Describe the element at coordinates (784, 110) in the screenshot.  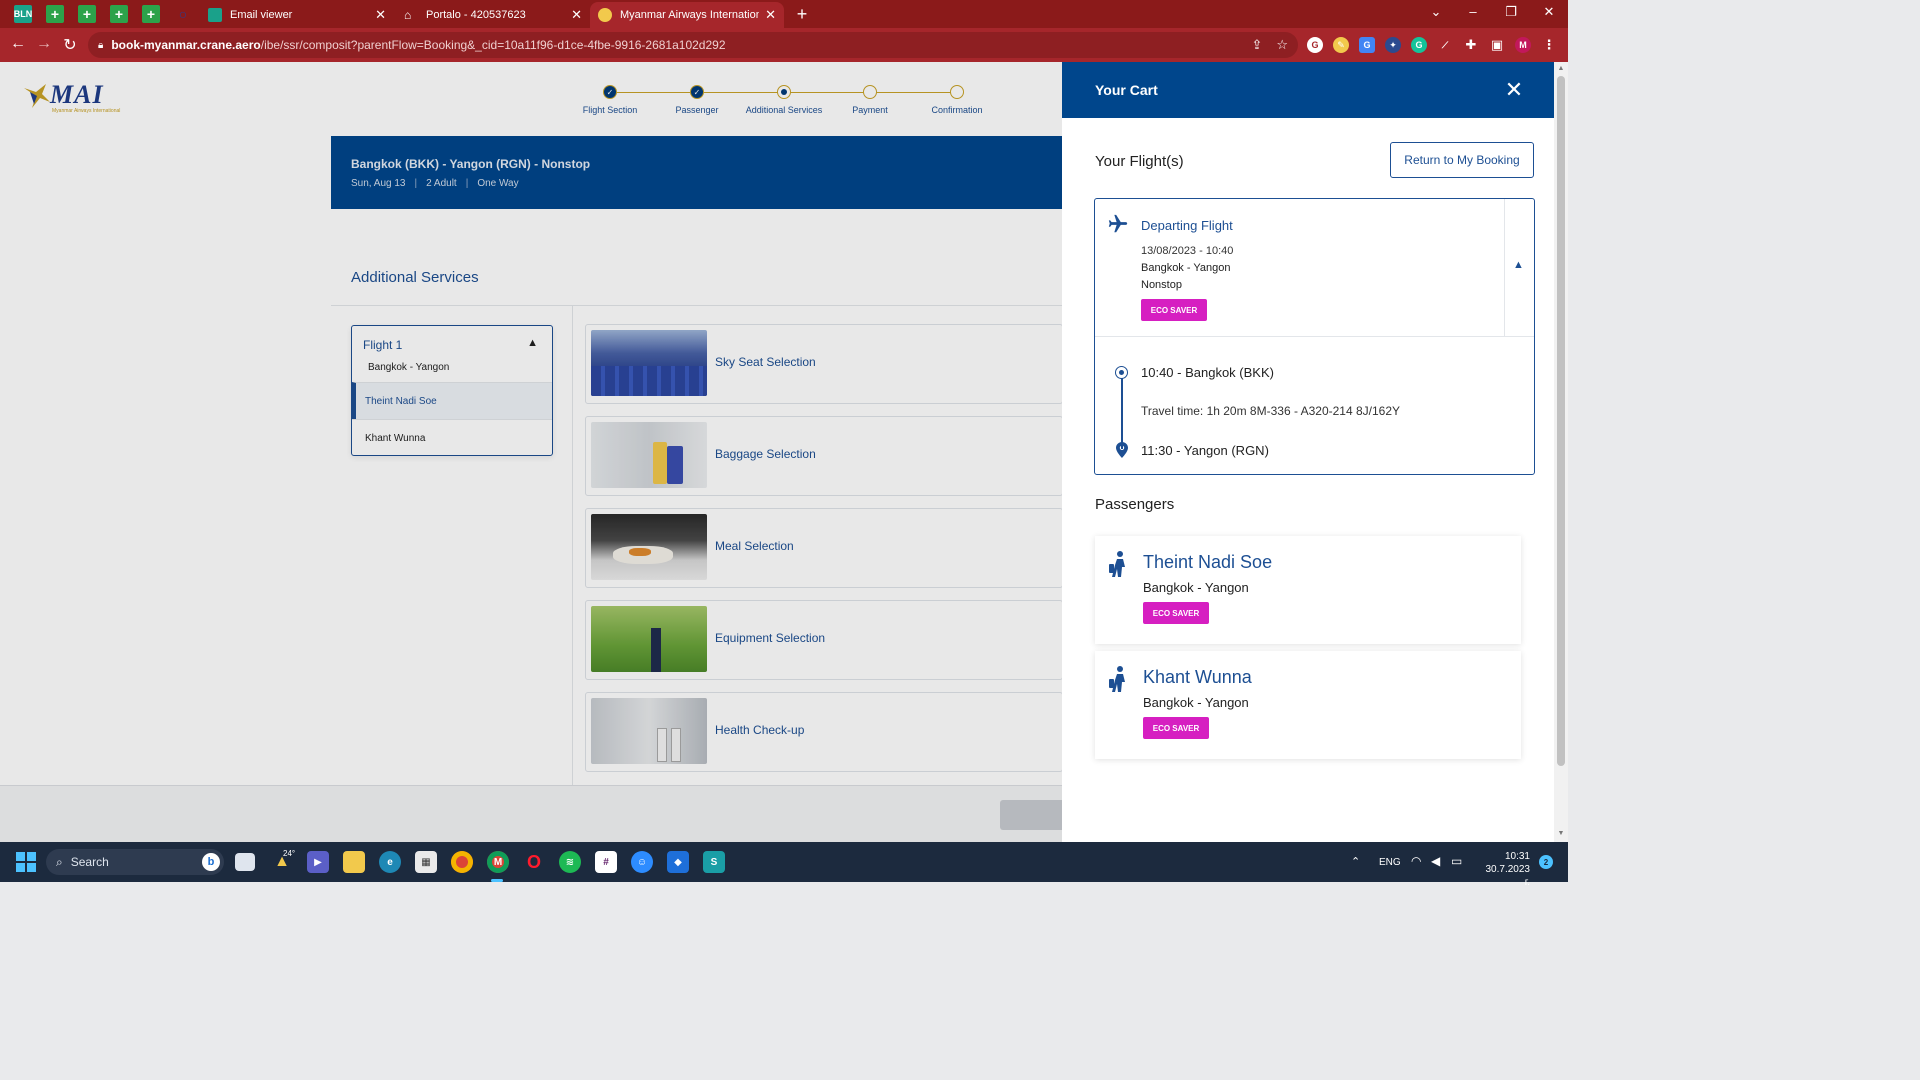
I see `step-label: Additional Services` at that location.